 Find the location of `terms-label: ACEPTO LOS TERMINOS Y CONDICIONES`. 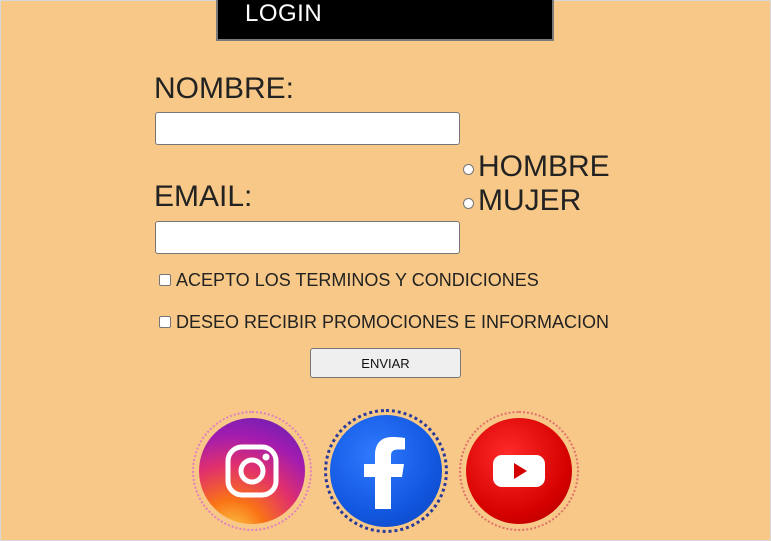

terms-label: ACEPTO LOS TERMINOS Y CONDICIONES is located at coordinates (357, 280).